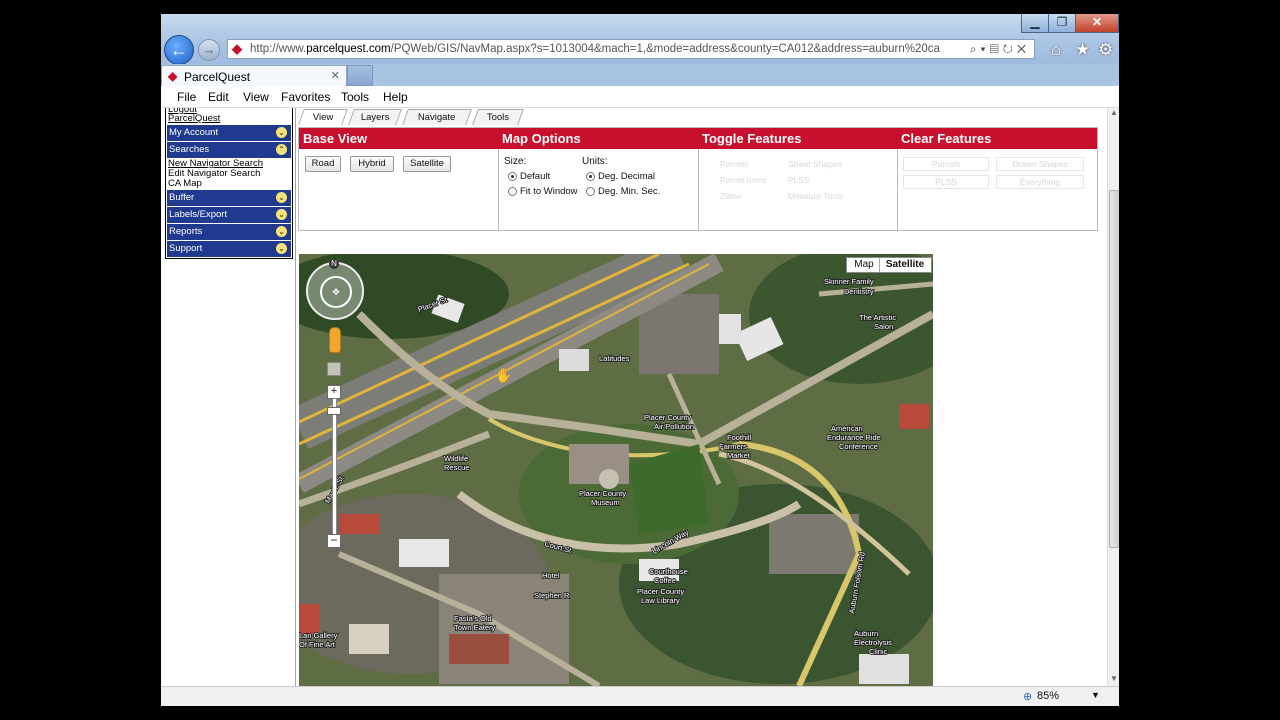 The image size is (1280, 720). What do you see at coordinates (1023, 49) in the screenshot?
I see `stop-icon: ✕` at bounding box center [1023, 49].